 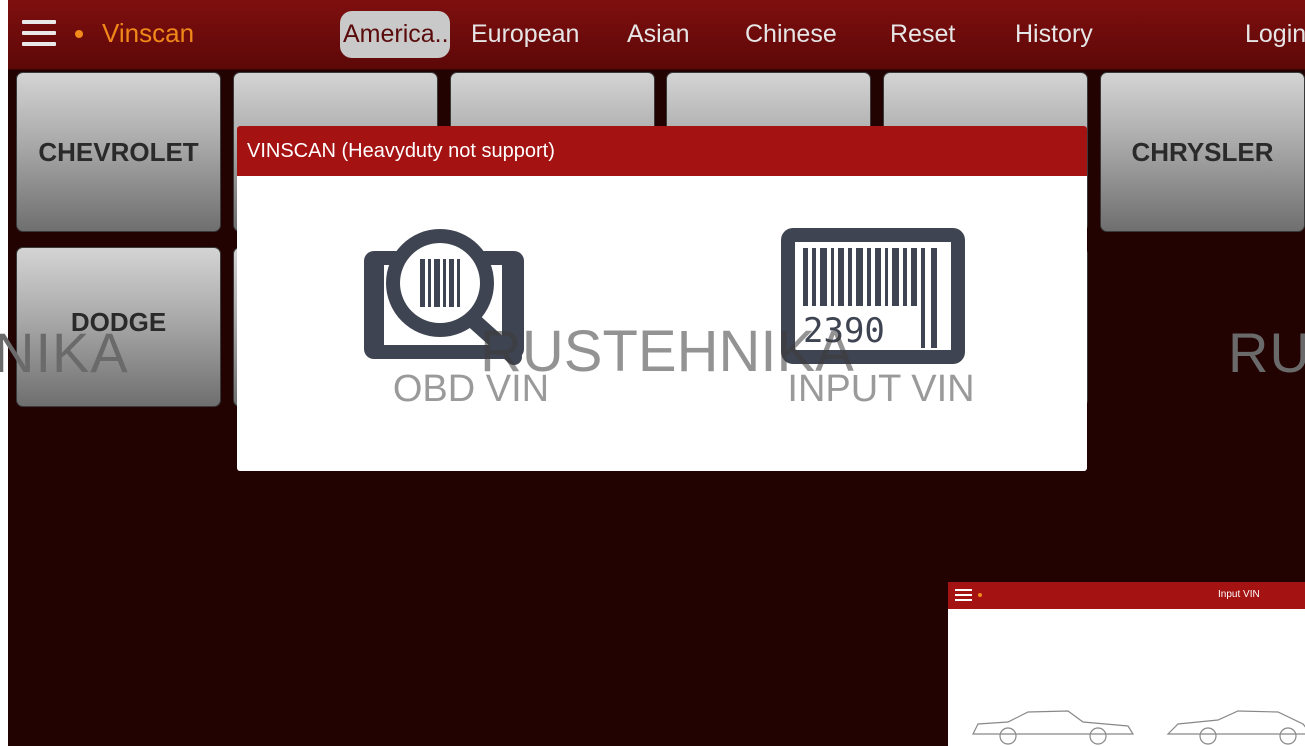 I want to click on thumbnail-title: Input VIN, so click(x=1239, y=594).